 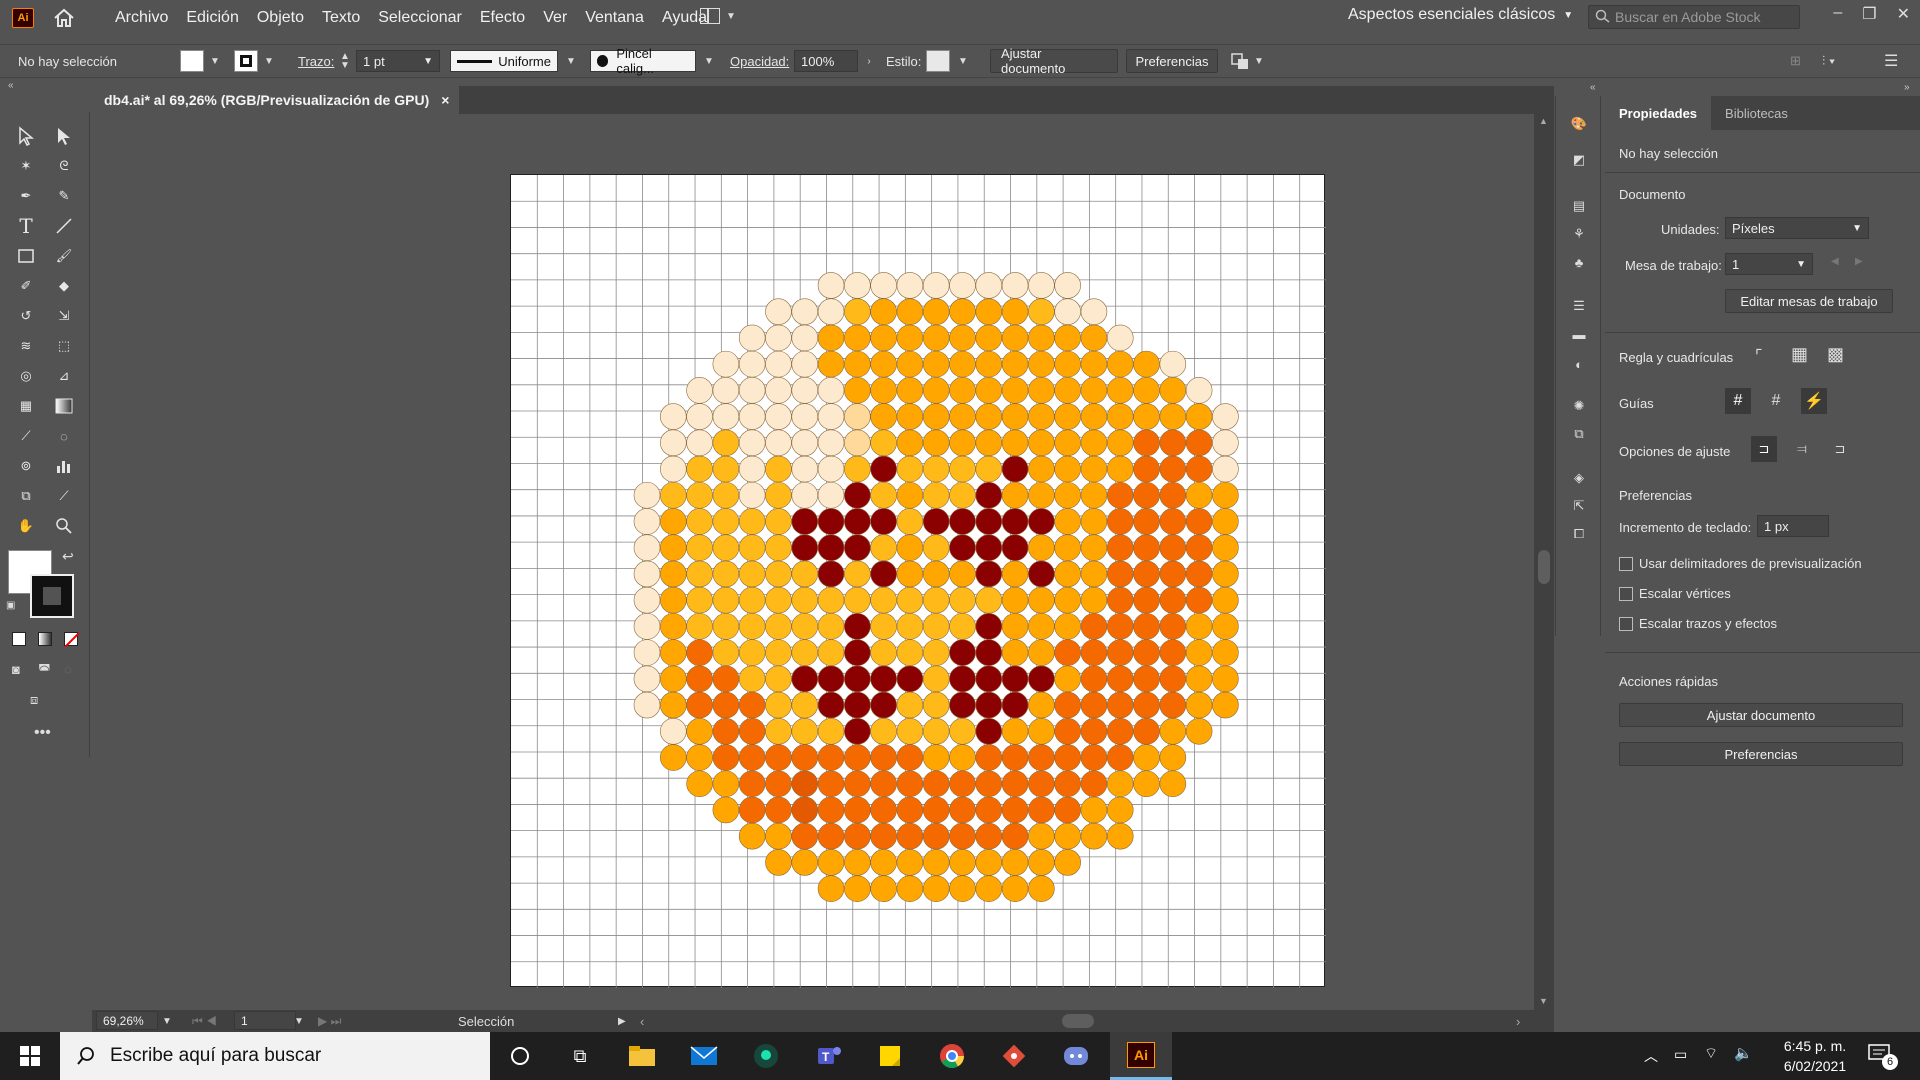 I want to click on scroll-up-icon: ▲, so click(x=1543, y=121).